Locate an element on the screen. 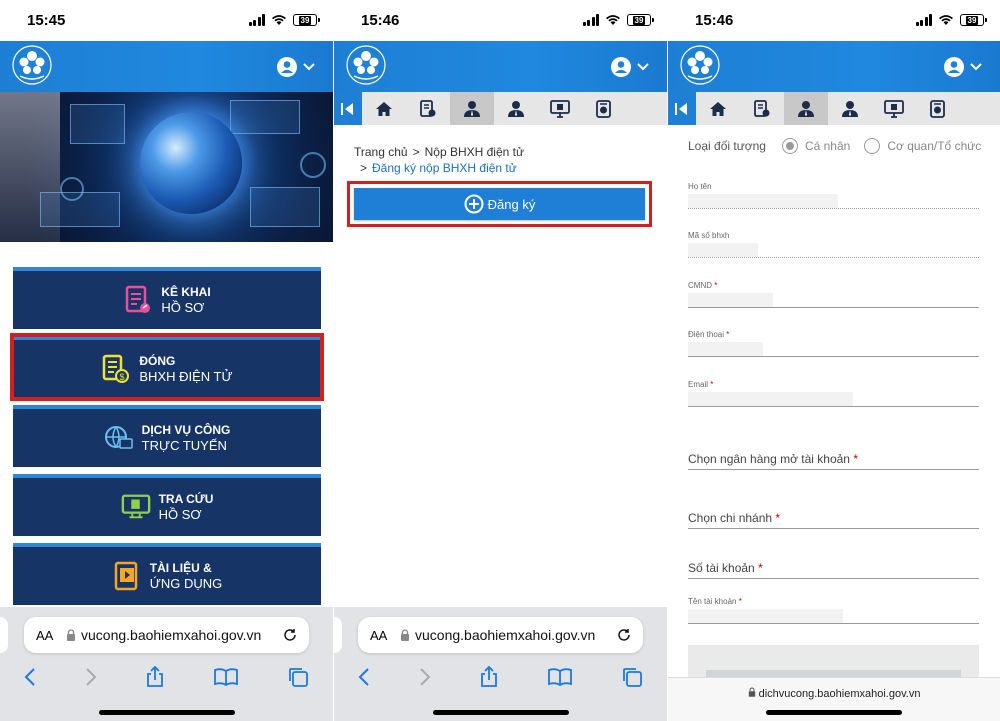  select-branch: Chọn chi nhánh * is located at coordinates (833, 520).